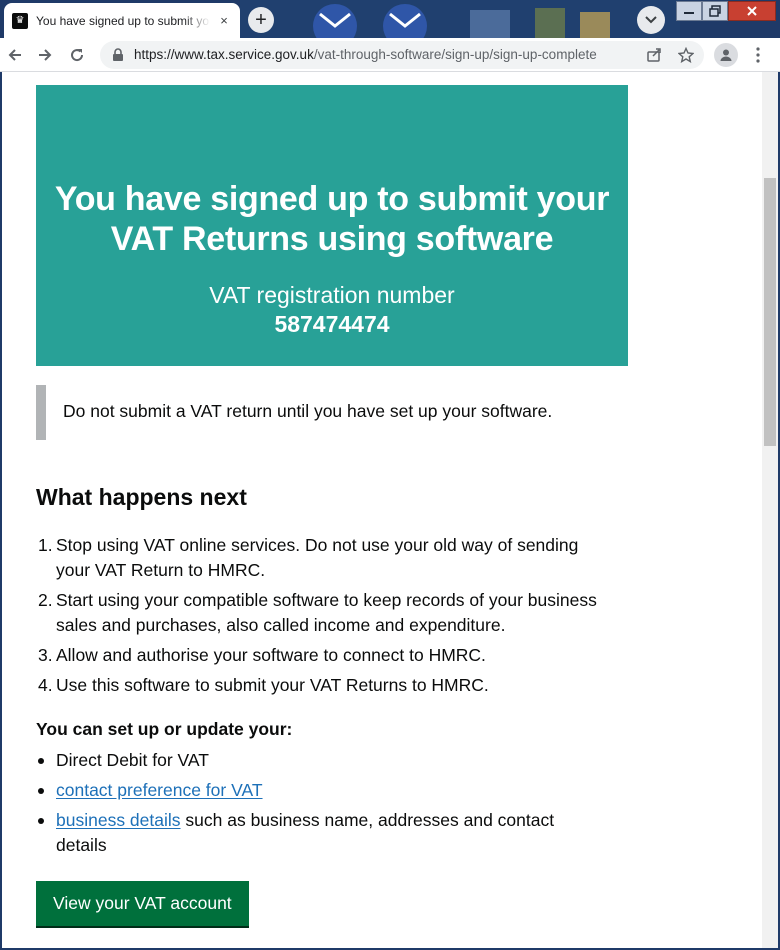 The height and width of the screenshot is (950, 780). I want to click on person-icon, so click(726, 55).